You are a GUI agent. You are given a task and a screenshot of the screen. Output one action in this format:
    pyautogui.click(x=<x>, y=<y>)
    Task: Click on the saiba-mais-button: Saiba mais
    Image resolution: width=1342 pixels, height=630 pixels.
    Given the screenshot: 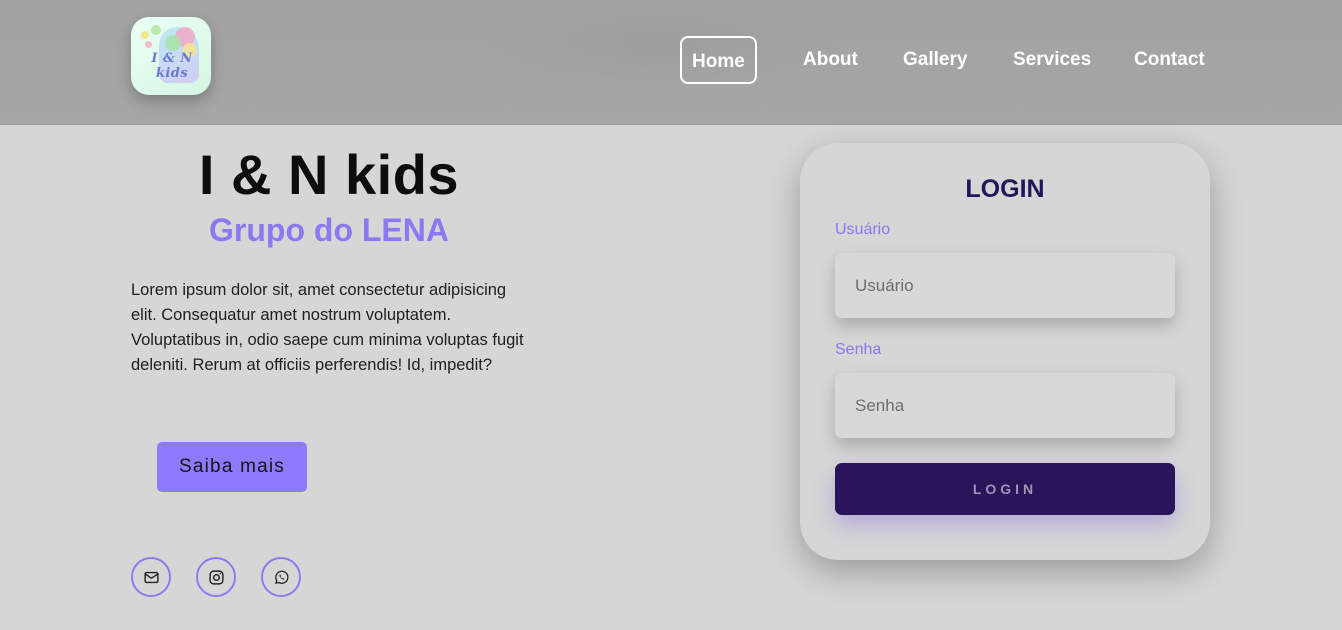 What is the action you would take?
    pyautogui.click(x=232, y=467)
    